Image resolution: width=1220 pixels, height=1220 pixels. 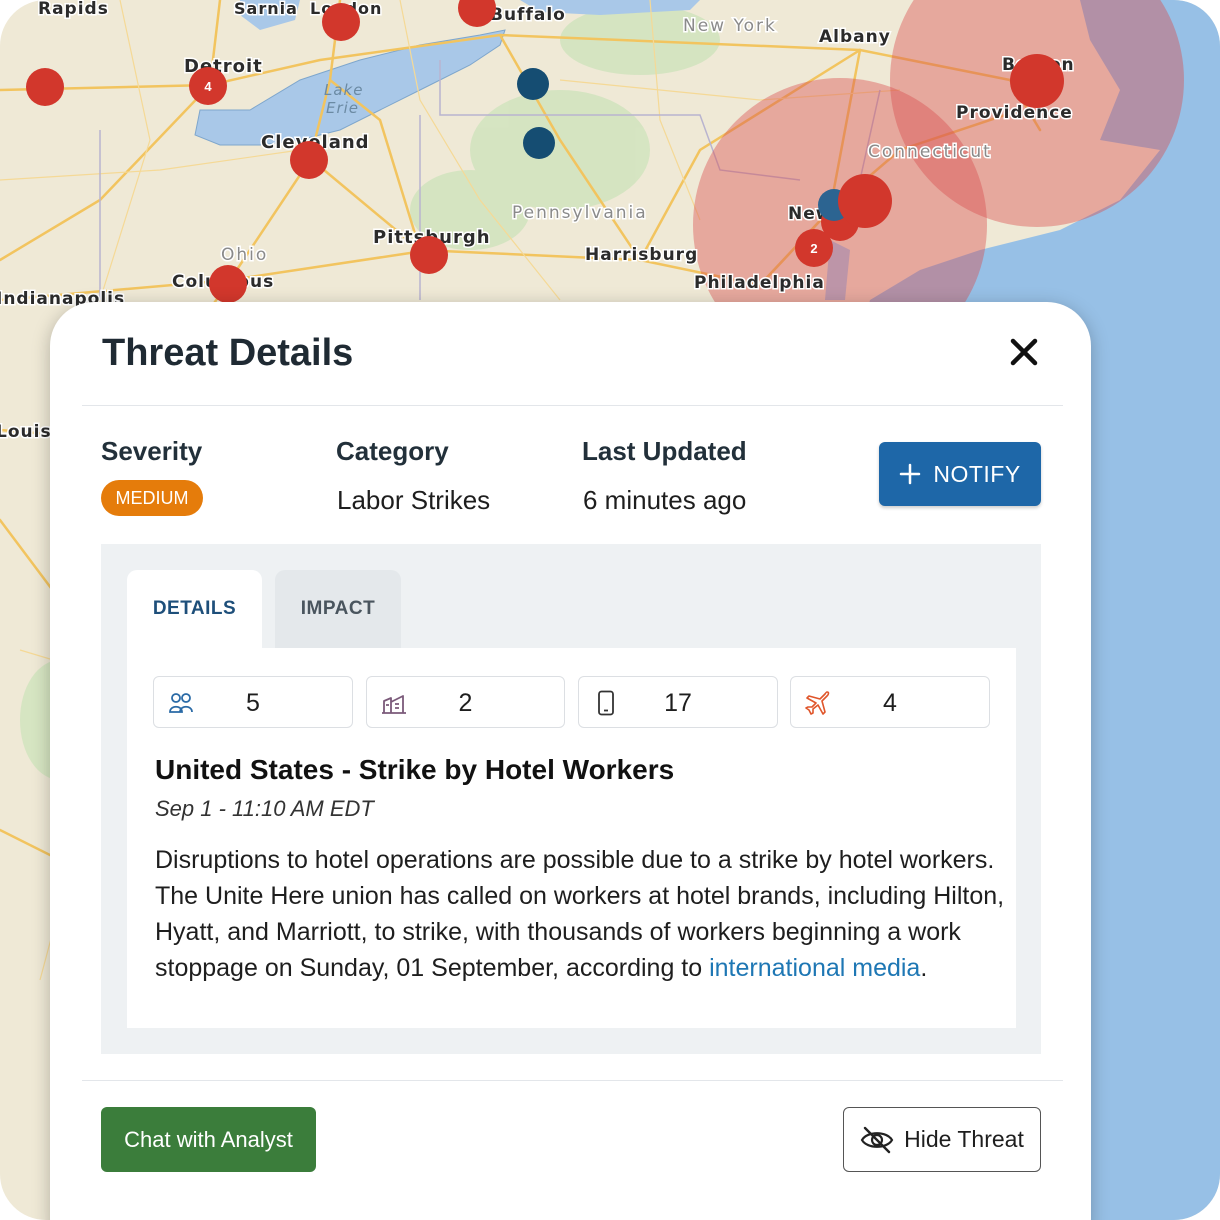 I want to click on cluster-marker: 4, so click(x=208, y=86).